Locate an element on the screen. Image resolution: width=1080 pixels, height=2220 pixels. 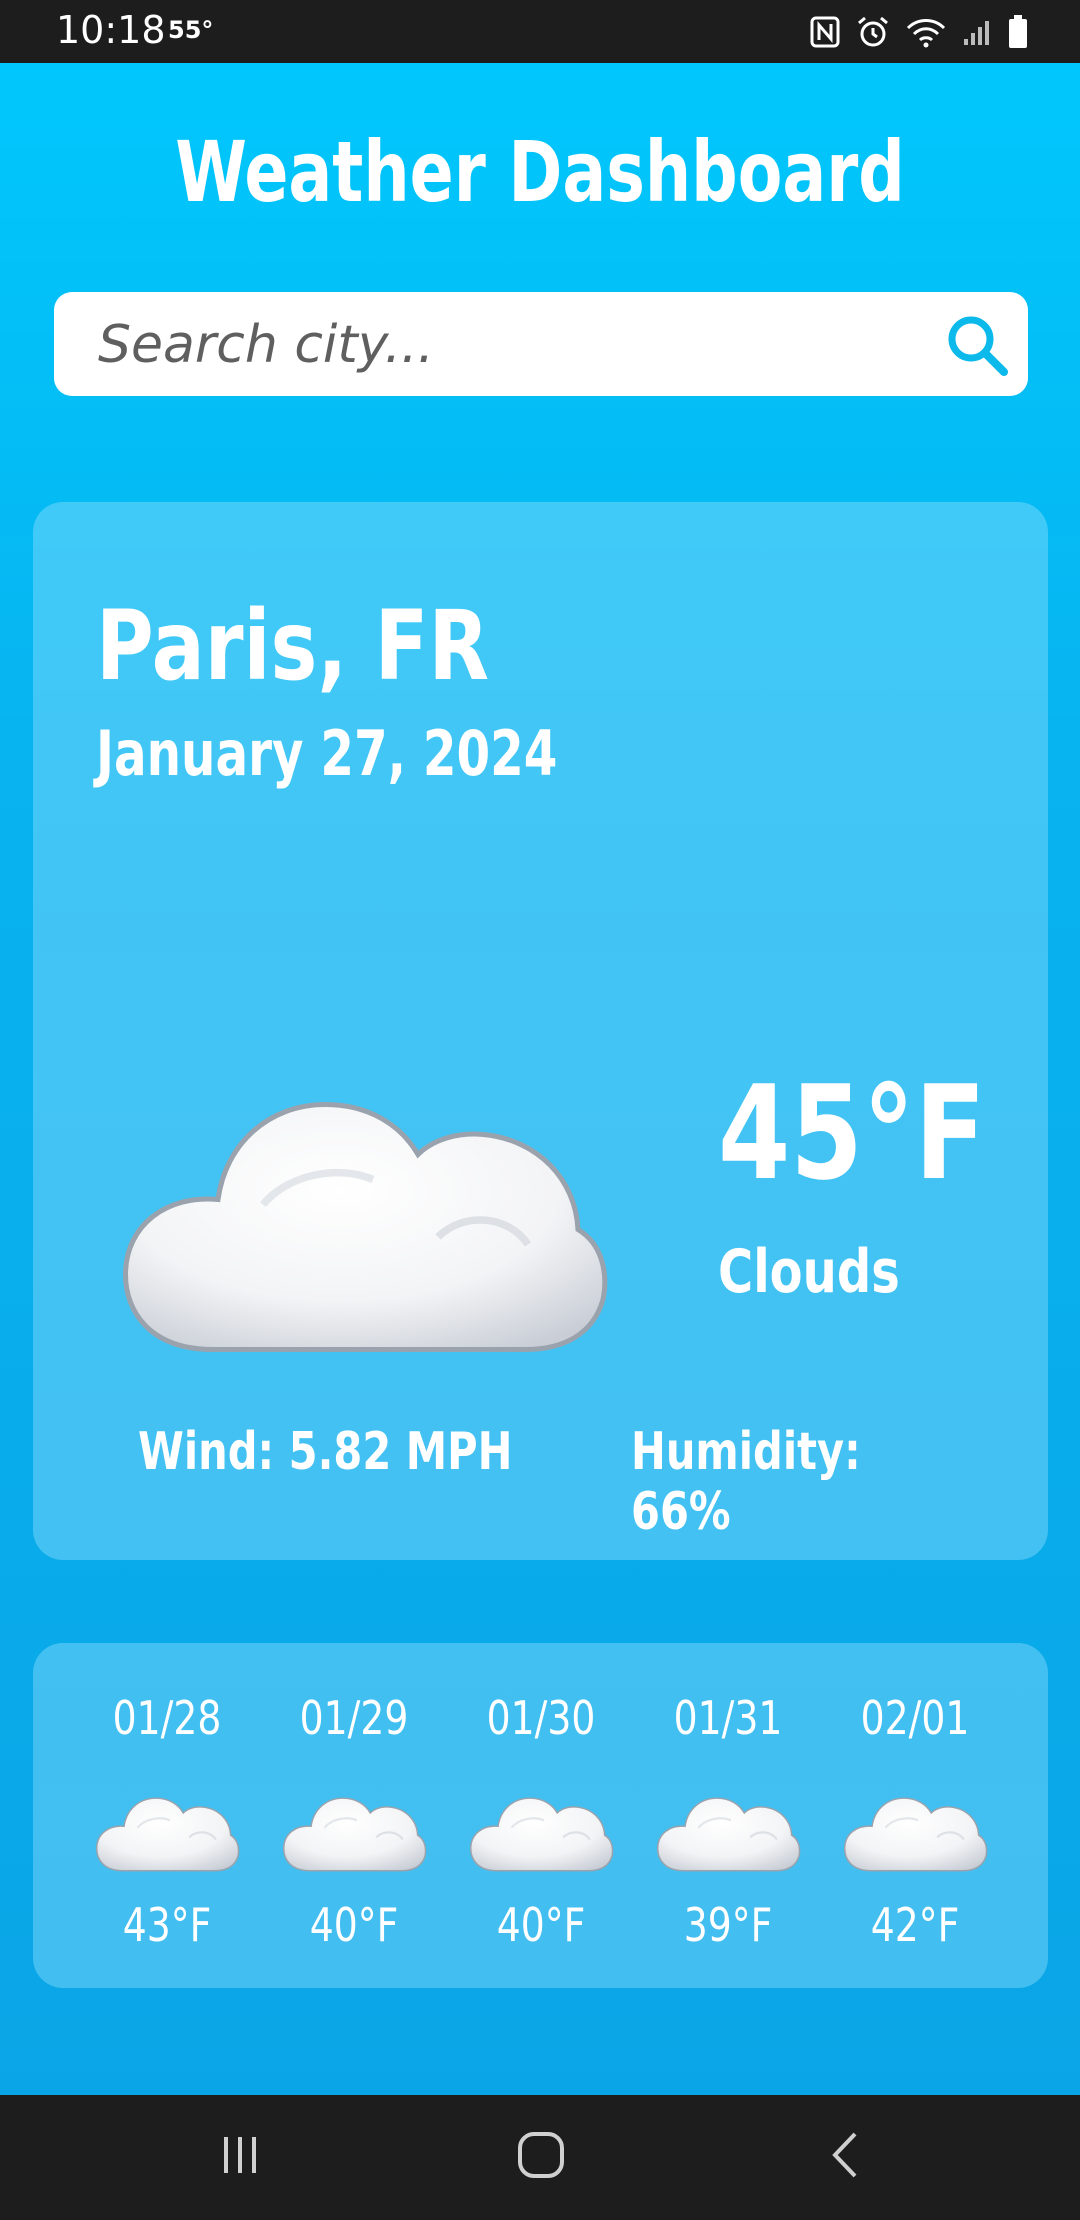
recent-apps-button is located at coordinates (240, 2157).